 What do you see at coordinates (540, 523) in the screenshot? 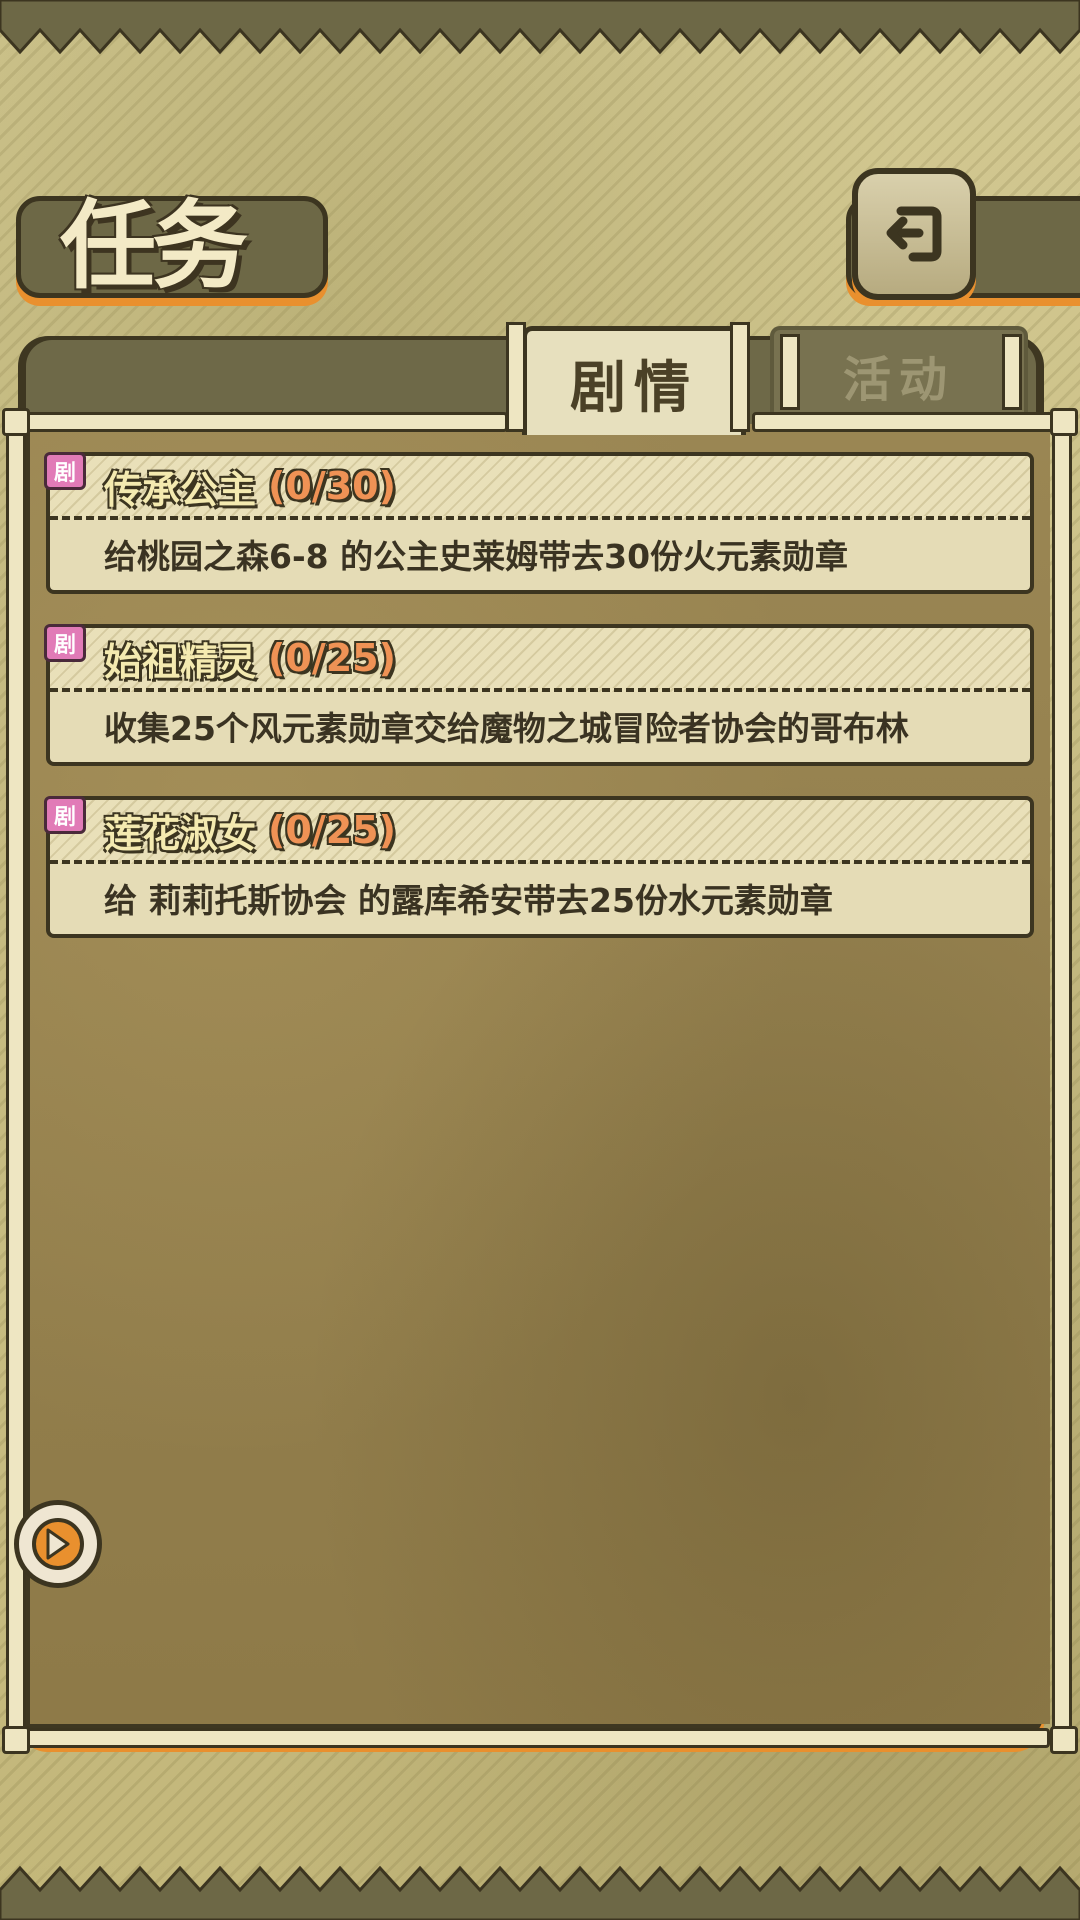
I see `quest-card: 传承公主 (0/30) 给桃园之森6-8 的公主史莱姆带去30份火元素勋章` at bounding box center [540, 523].